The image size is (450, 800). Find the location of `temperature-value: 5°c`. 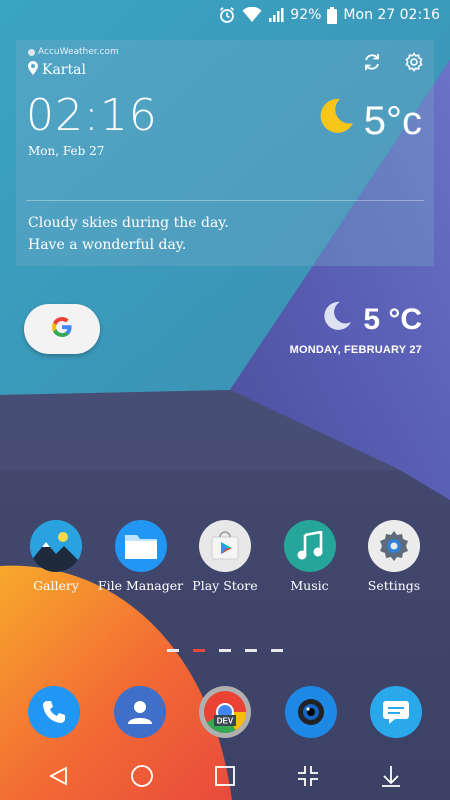

temperature-value: 5°c is located at coordinates (392, 120).